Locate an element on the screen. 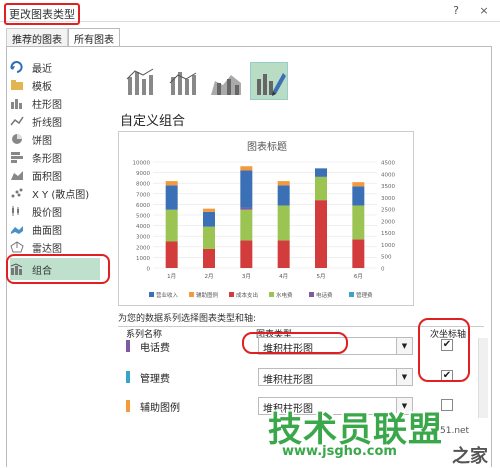  stacked-area-column-icon is located at coordinates (226, 85).